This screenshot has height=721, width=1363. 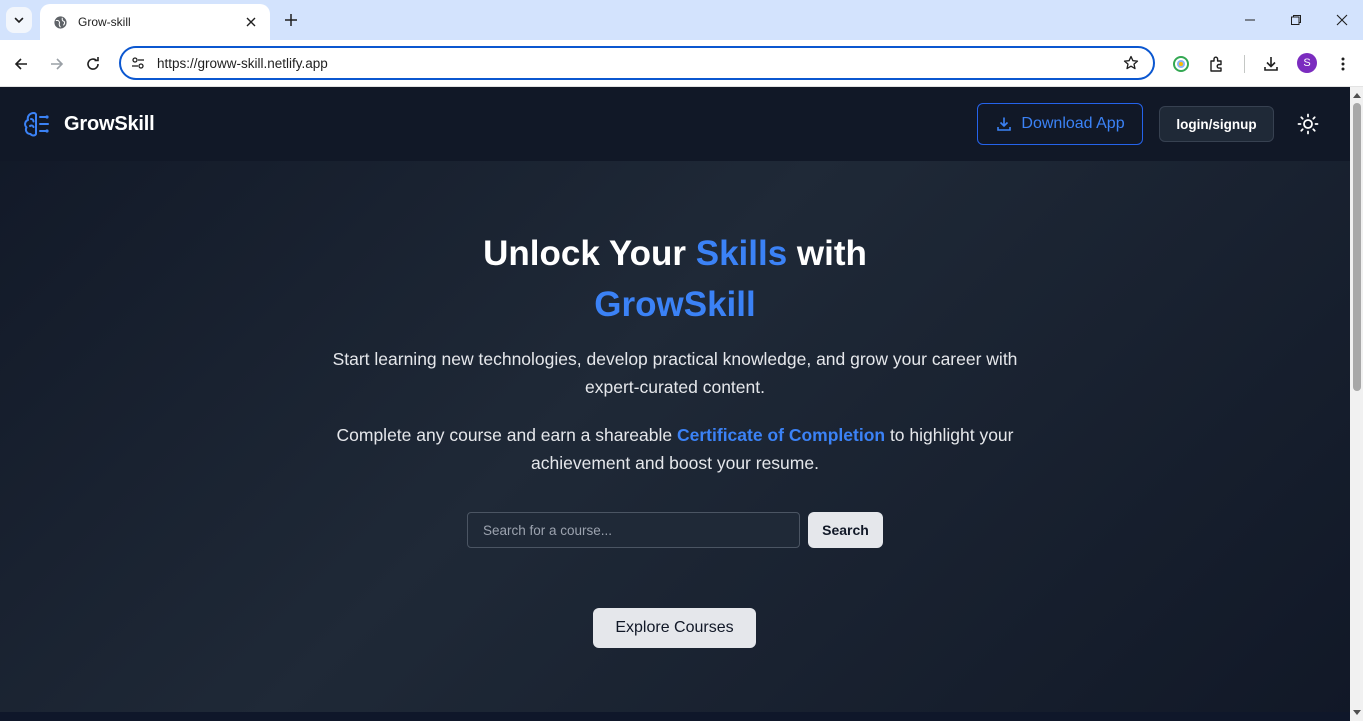 I want to click on new-tab-button, so click(x=291, y=20).